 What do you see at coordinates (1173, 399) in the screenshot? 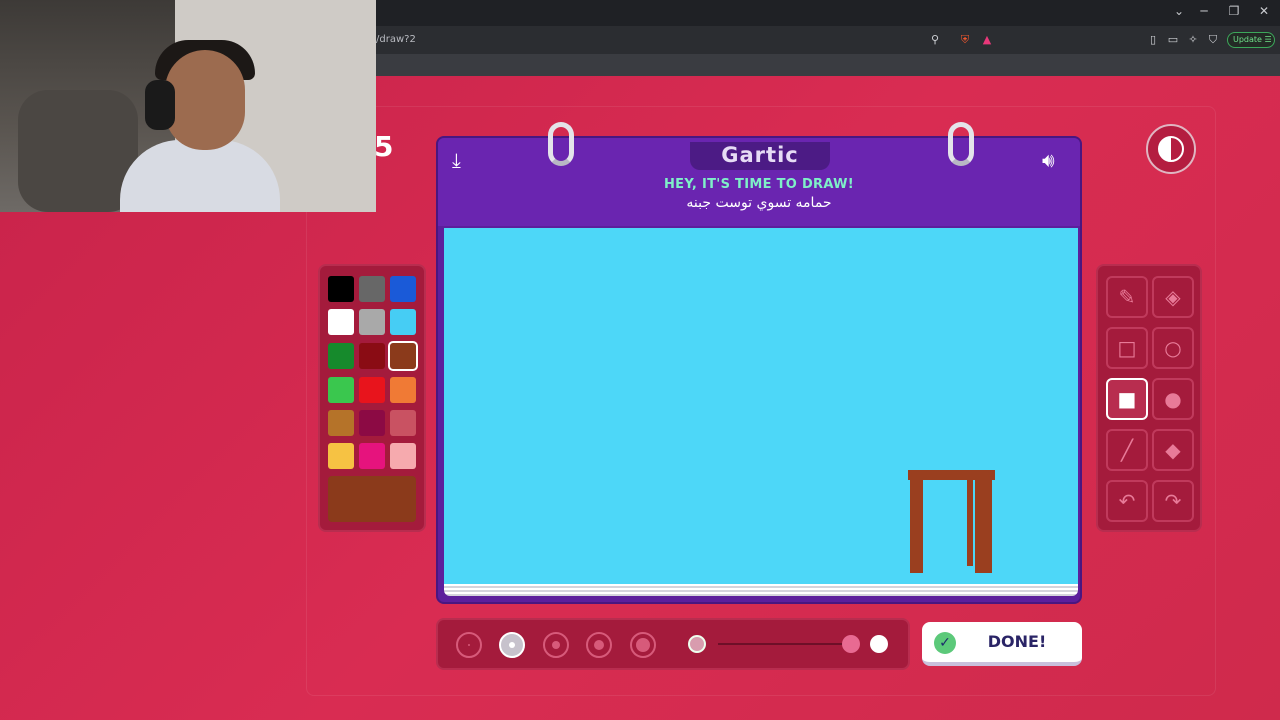
I see `filled-ellipse-tool: ●` at bounding box center [1173, 399].